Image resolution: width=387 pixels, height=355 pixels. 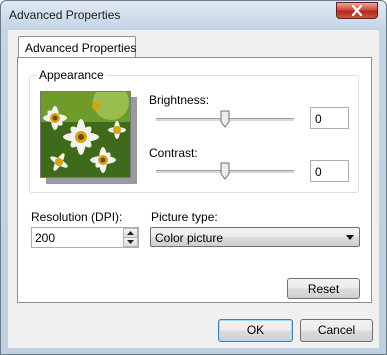 I want to click on cancel-button: Cancel, so click(x=336, y=330).